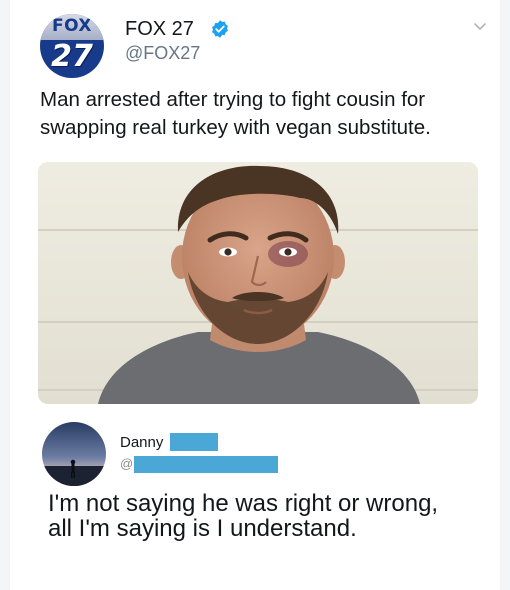 This screenshot has height=590, width=510. I want to click on account-avatar: FOX 27, so click(72, 46).